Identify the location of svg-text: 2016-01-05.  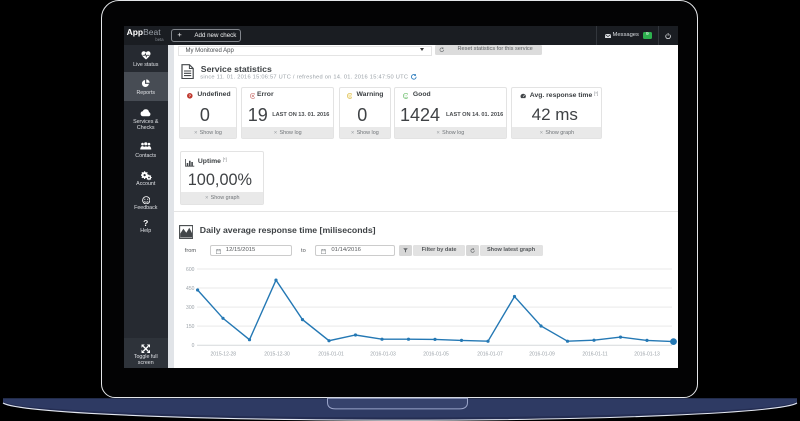
(436, 354).